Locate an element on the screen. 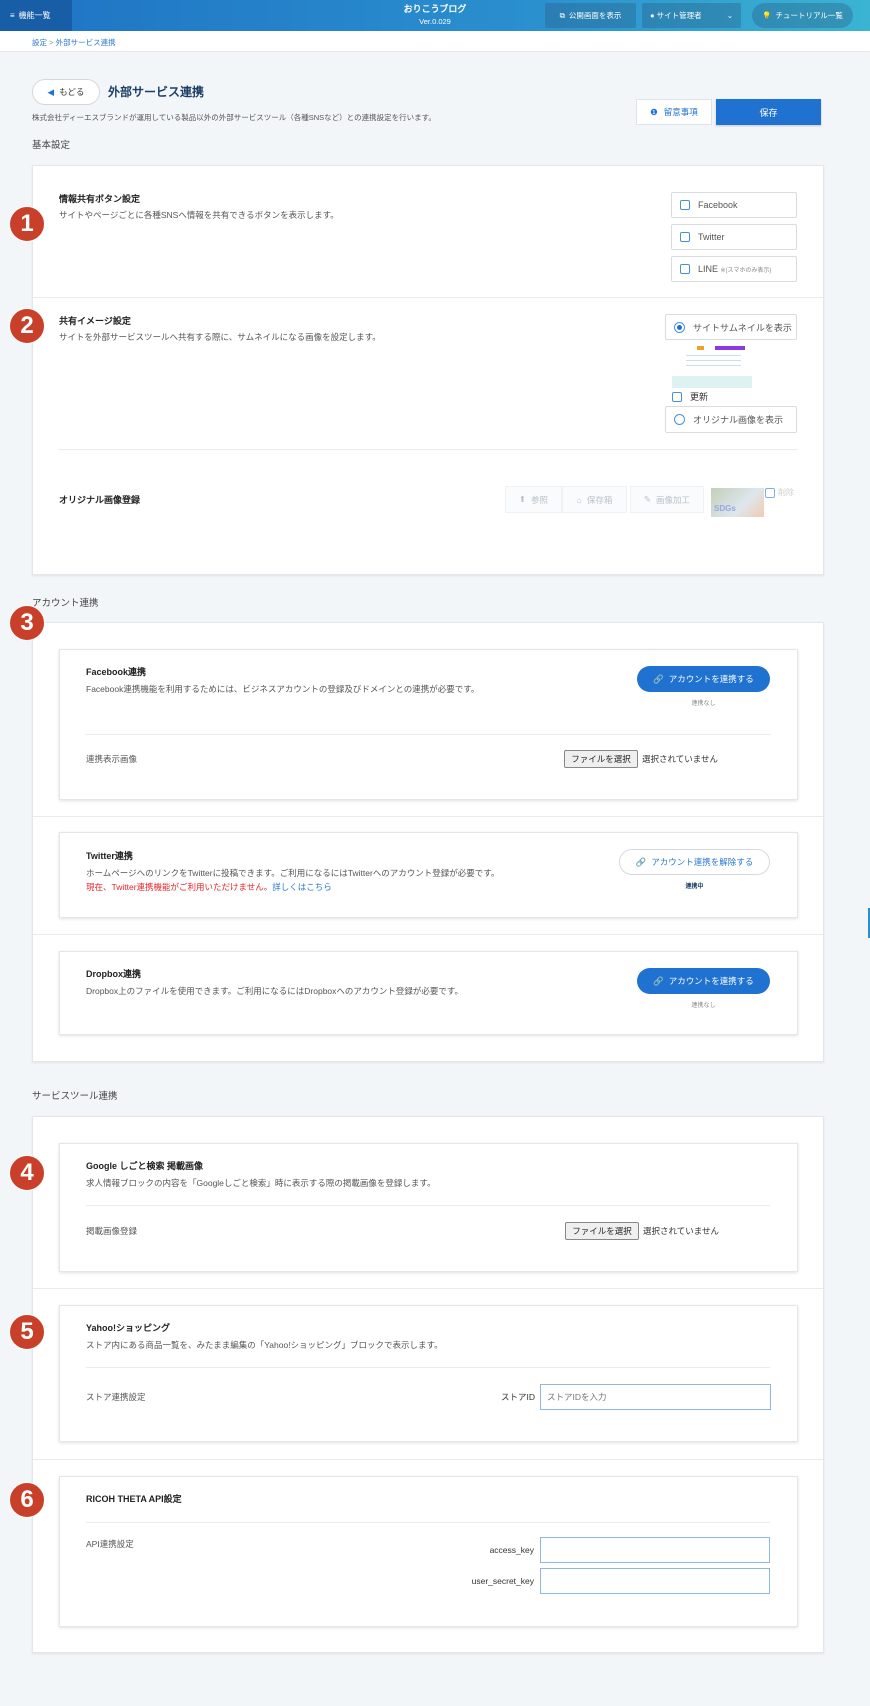  store-id-input is located at coordinates (655, 1397).